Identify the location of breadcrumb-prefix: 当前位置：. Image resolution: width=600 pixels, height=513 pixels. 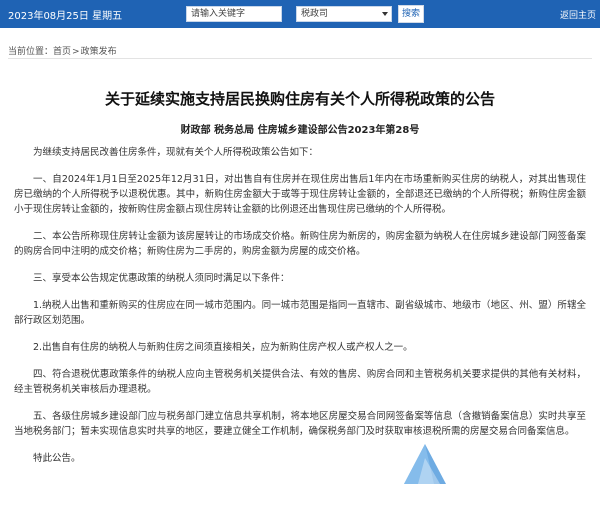
(31, 52).